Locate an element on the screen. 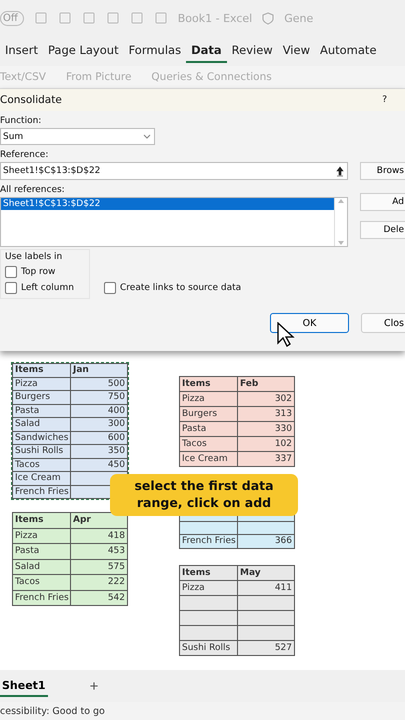 The height and width of the screenshot is (720, 405). caption-banner: select the first data range, click on add is located at coordinates (204, 495).